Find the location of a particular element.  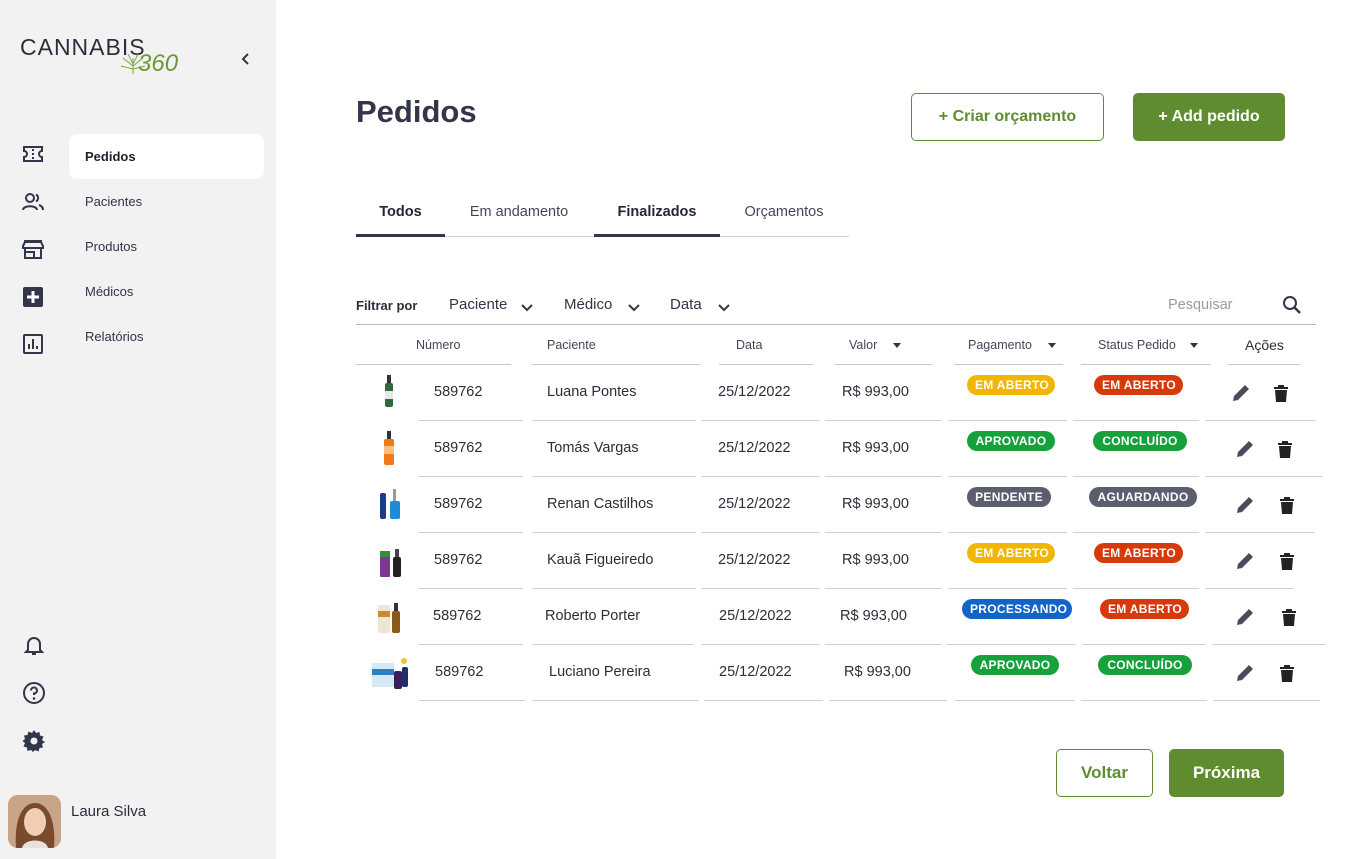

brand-logo: CANNABIS 360 is located at coordinates (105, 57).